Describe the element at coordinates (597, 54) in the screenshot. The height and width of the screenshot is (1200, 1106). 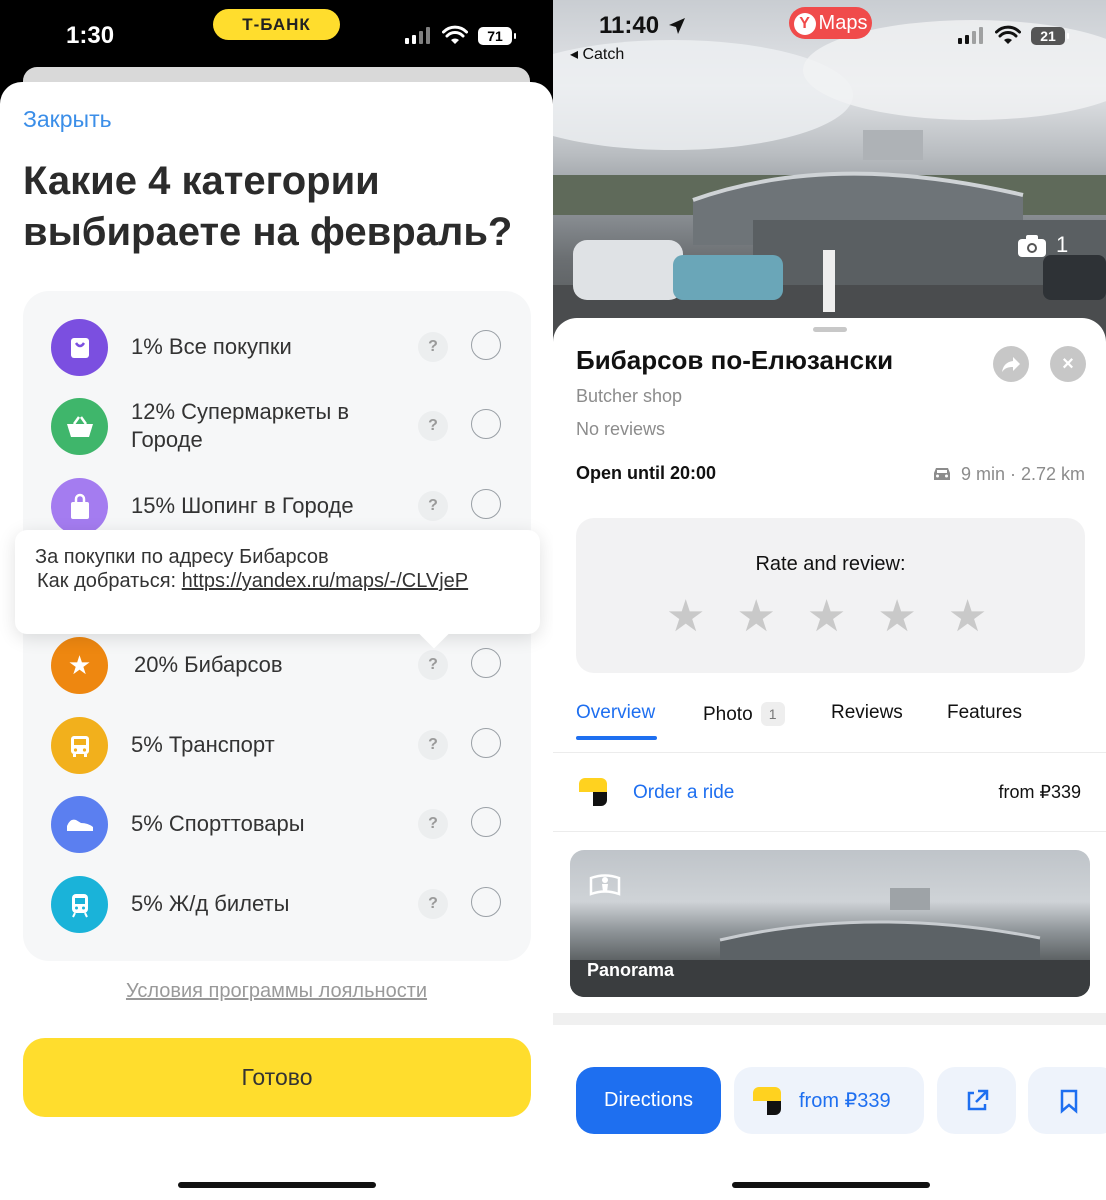
I see `back-to-app-link: ◂ Catch` at that location.